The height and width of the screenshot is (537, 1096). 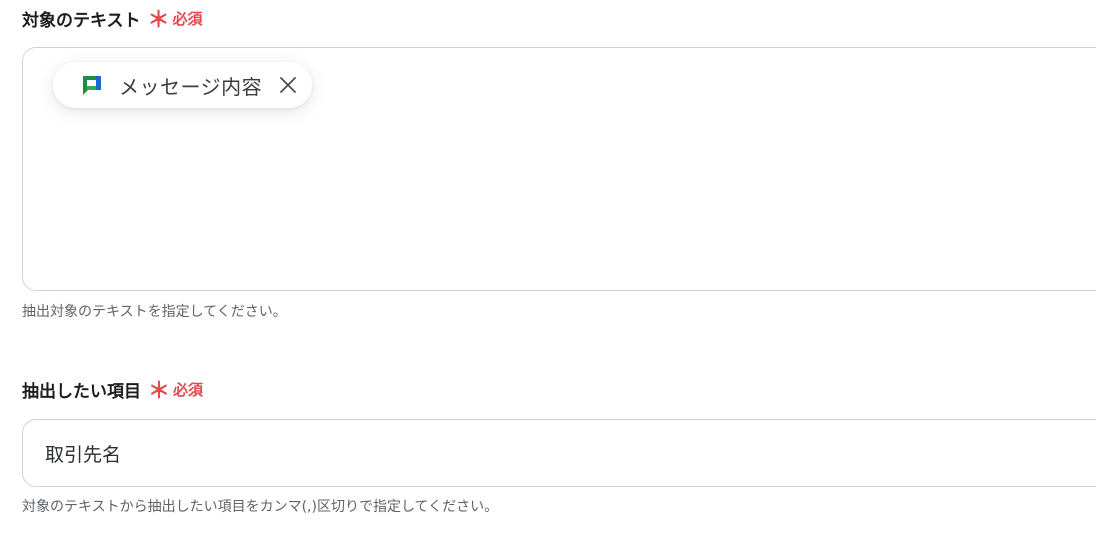 I want to click on extract-items-label-row: 抽出したい項目 ＊ 必須, so click(x=112, y=389).